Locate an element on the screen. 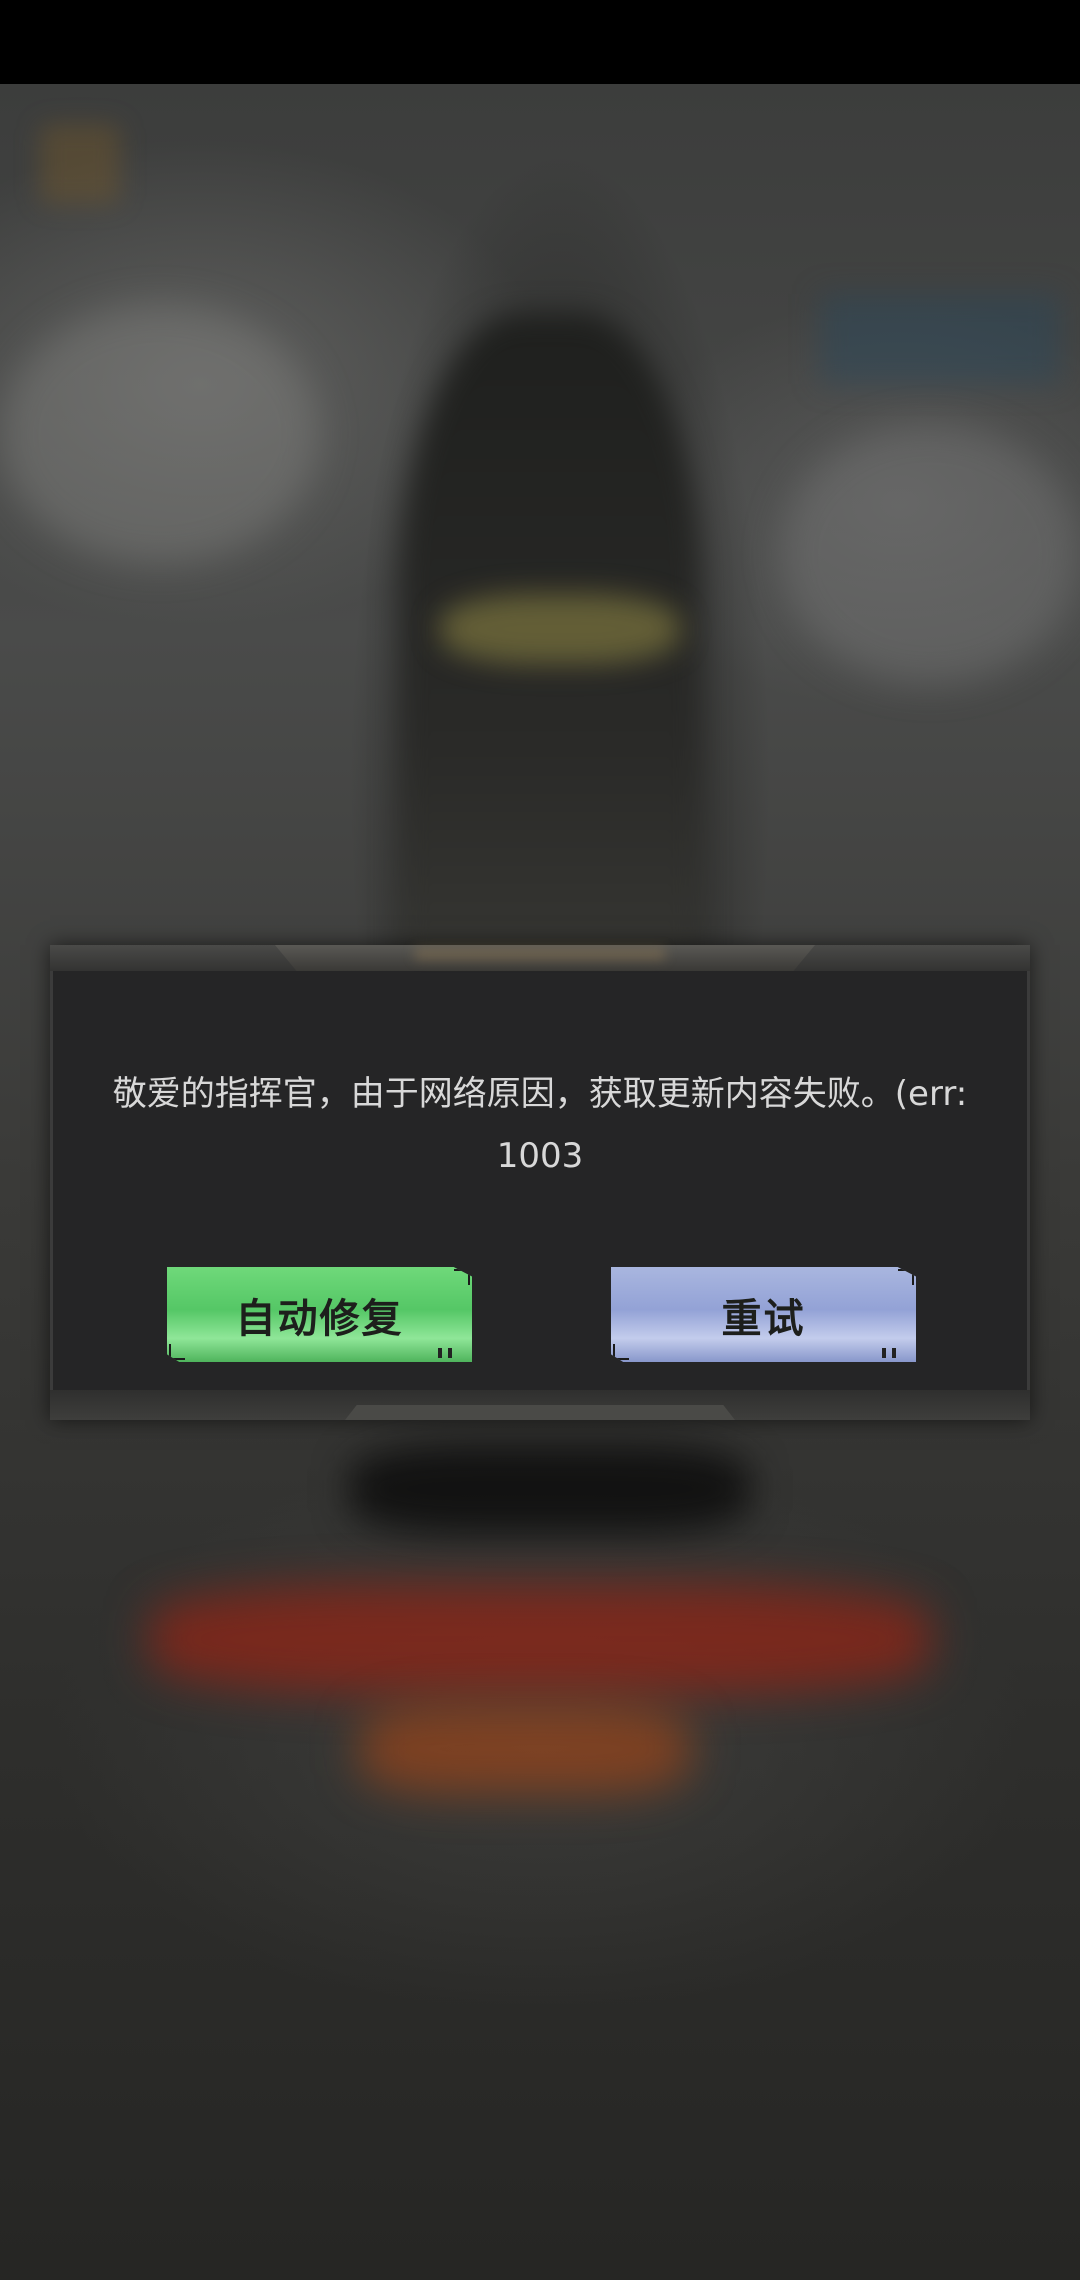 The width and height of the screenshot is (1080, 2280). blurred-tower-silhouette is located at coordinates (550, 674).